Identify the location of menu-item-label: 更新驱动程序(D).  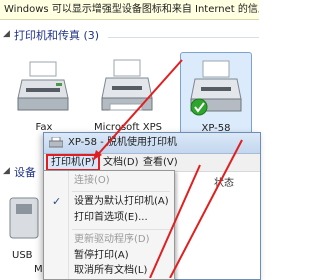
(112, 239).